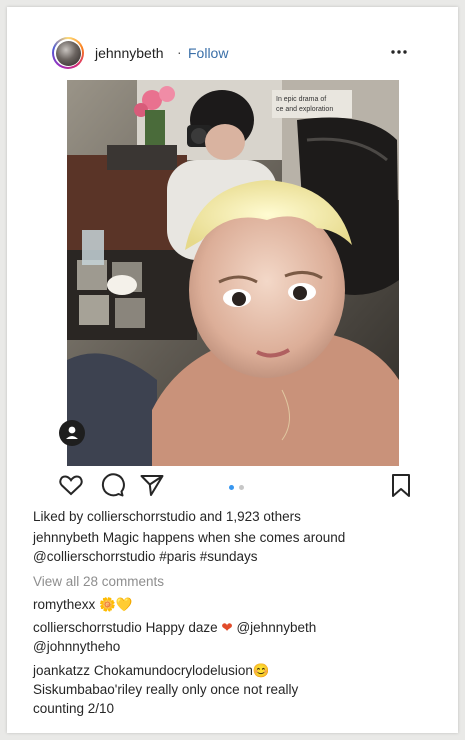 The height and width of the screenshot is (740, 465). What do you see at coordinates (76, 646) in the screenshot?
I see `comment-mention-line-2: @johnnytheho` at bounding box center [76, 646].